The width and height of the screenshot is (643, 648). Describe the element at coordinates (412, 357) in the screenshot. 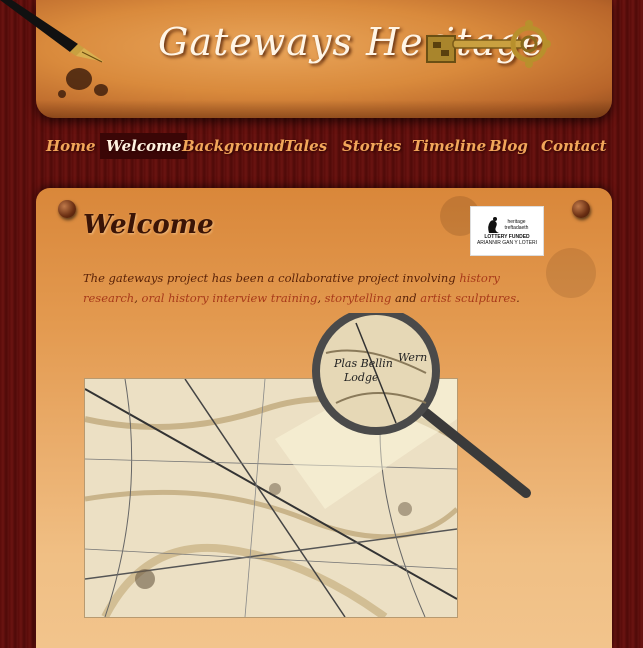

I see `map-label-wern: Wern` at that location.